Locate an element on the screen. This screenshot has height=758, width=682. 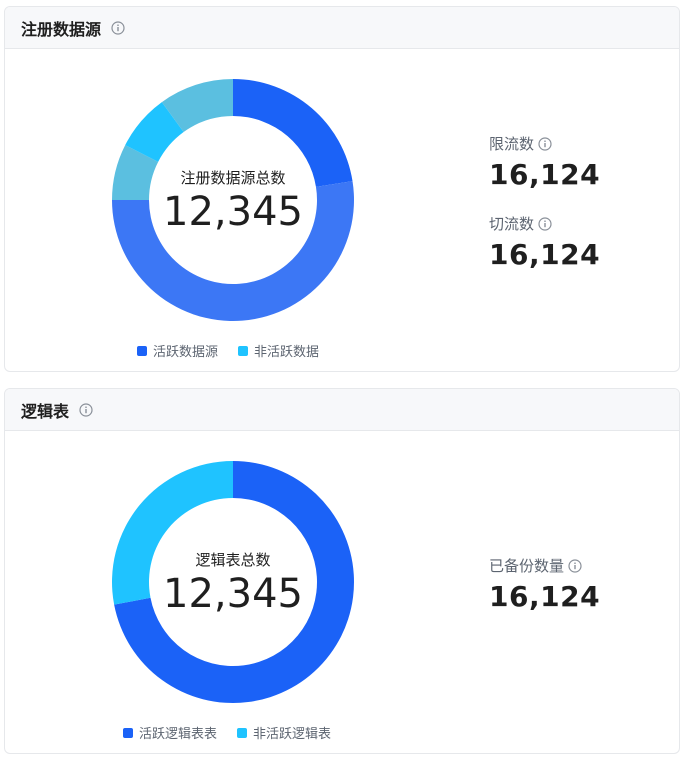
legend-label: 非活跃逻辑表 is located at coordinates (292, 734).